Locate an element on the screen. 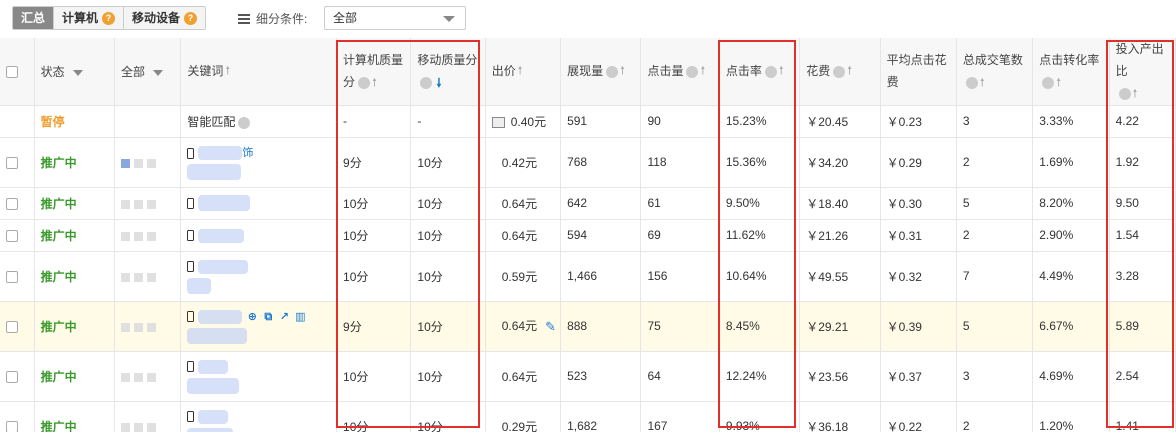 The image size is (1176, 432). globe-icon: ⊕ is located at coordinates (252, 317).